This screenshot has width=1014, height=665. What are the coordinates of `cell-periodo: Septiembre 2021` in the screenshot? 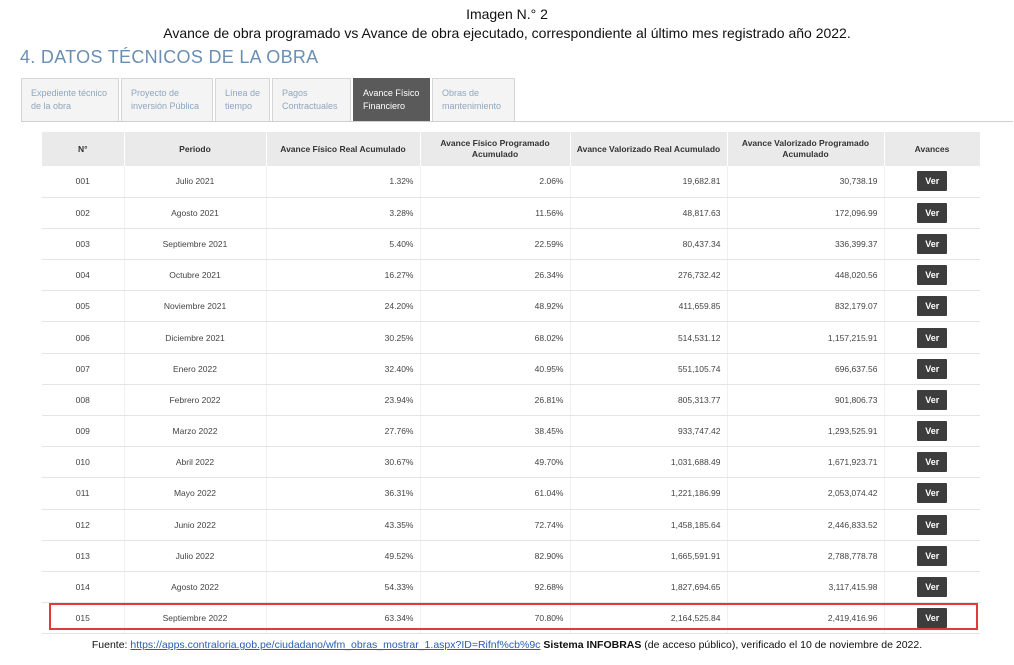 It's located at (195, 244).